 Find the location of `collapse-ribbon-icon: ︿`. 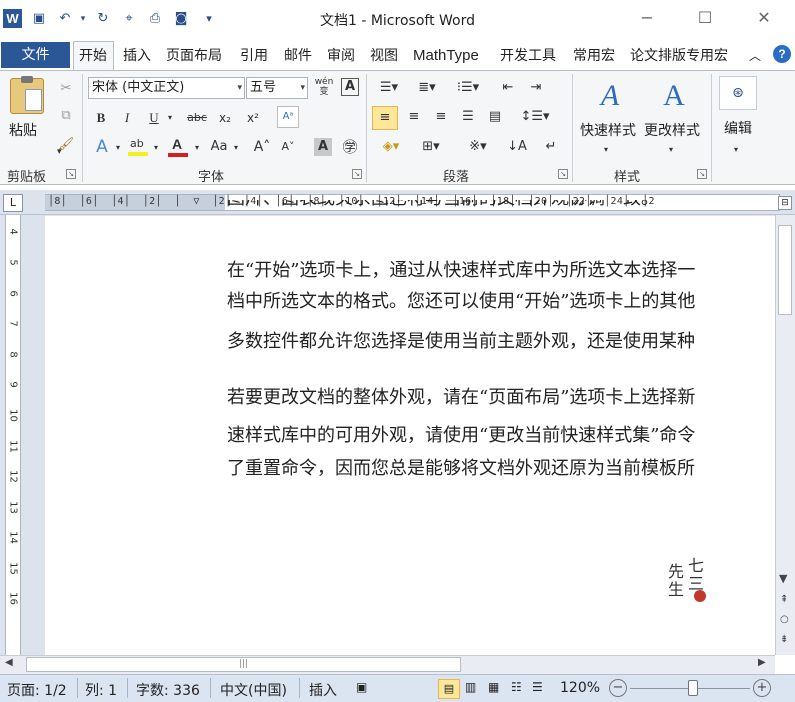

collapse-ribbon-icon: ︿ is located at coordinates (755, 56).